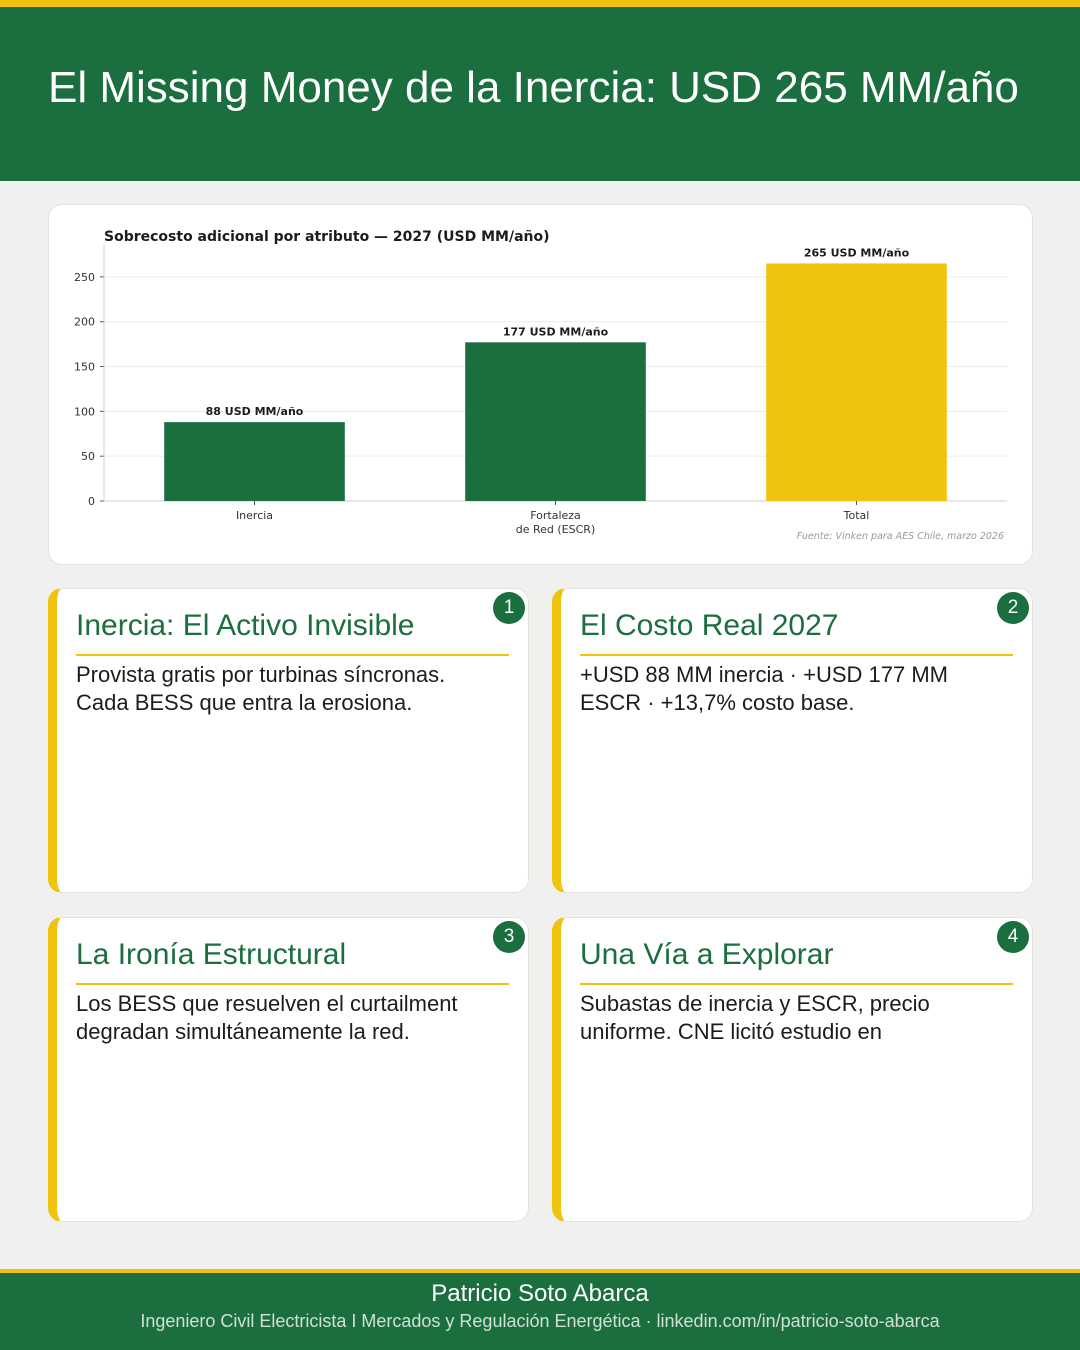 This screenshot has width=1080, height=1350. I want to click on y-tick-label: 150, so click(84, 367).